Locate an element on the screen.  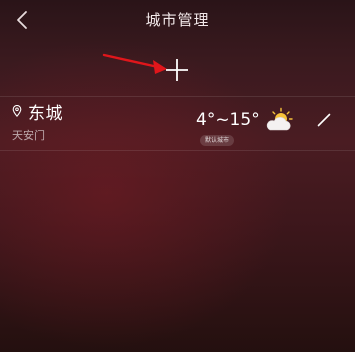
partly-cloudy-icon is located at coordinates (279, 119).